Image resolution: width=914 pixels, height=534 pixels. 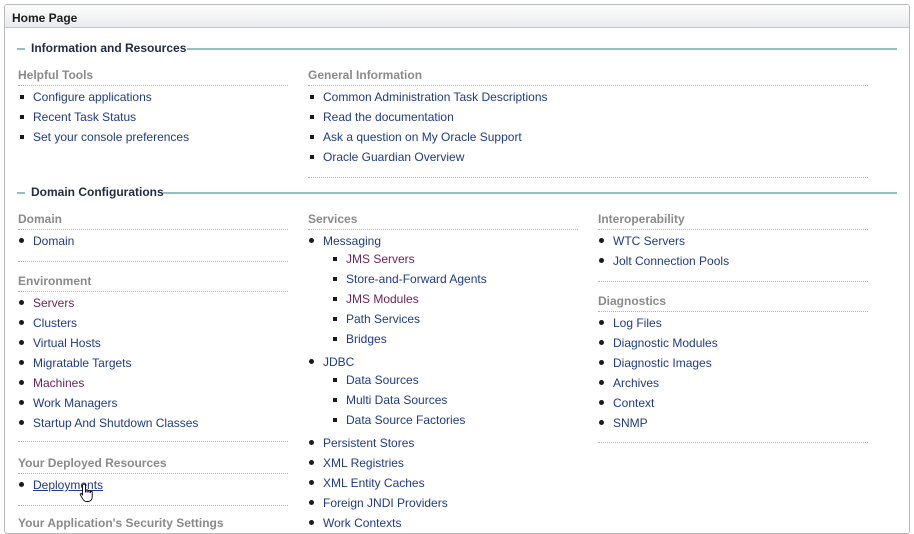 What do you see at coordinates (416, 279) in the screenshot?
I see `store-and-forward-agents-link: Store-and-Forward Agents` at bounding box center [416, 279].